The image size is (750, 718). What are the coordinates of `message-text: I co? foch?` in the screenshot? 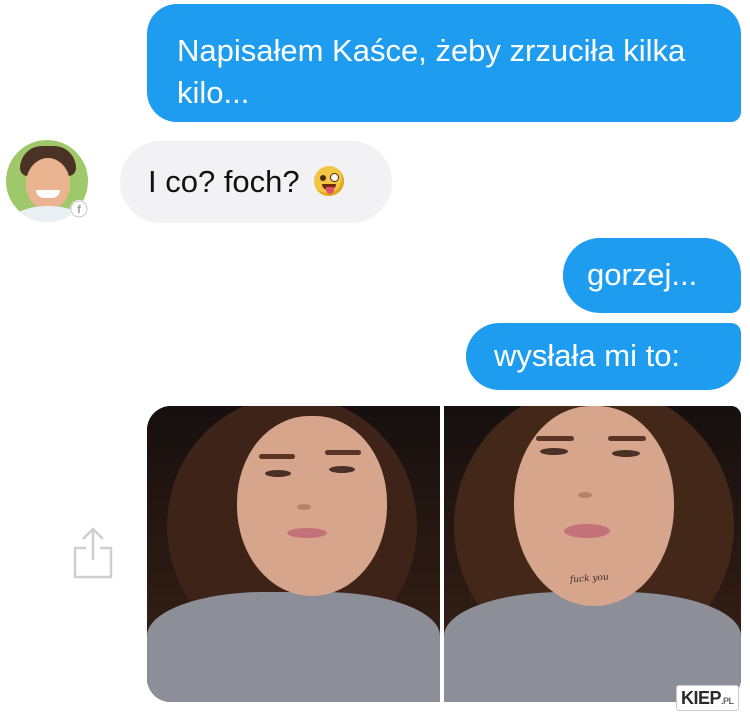 It's located at (224, 181).